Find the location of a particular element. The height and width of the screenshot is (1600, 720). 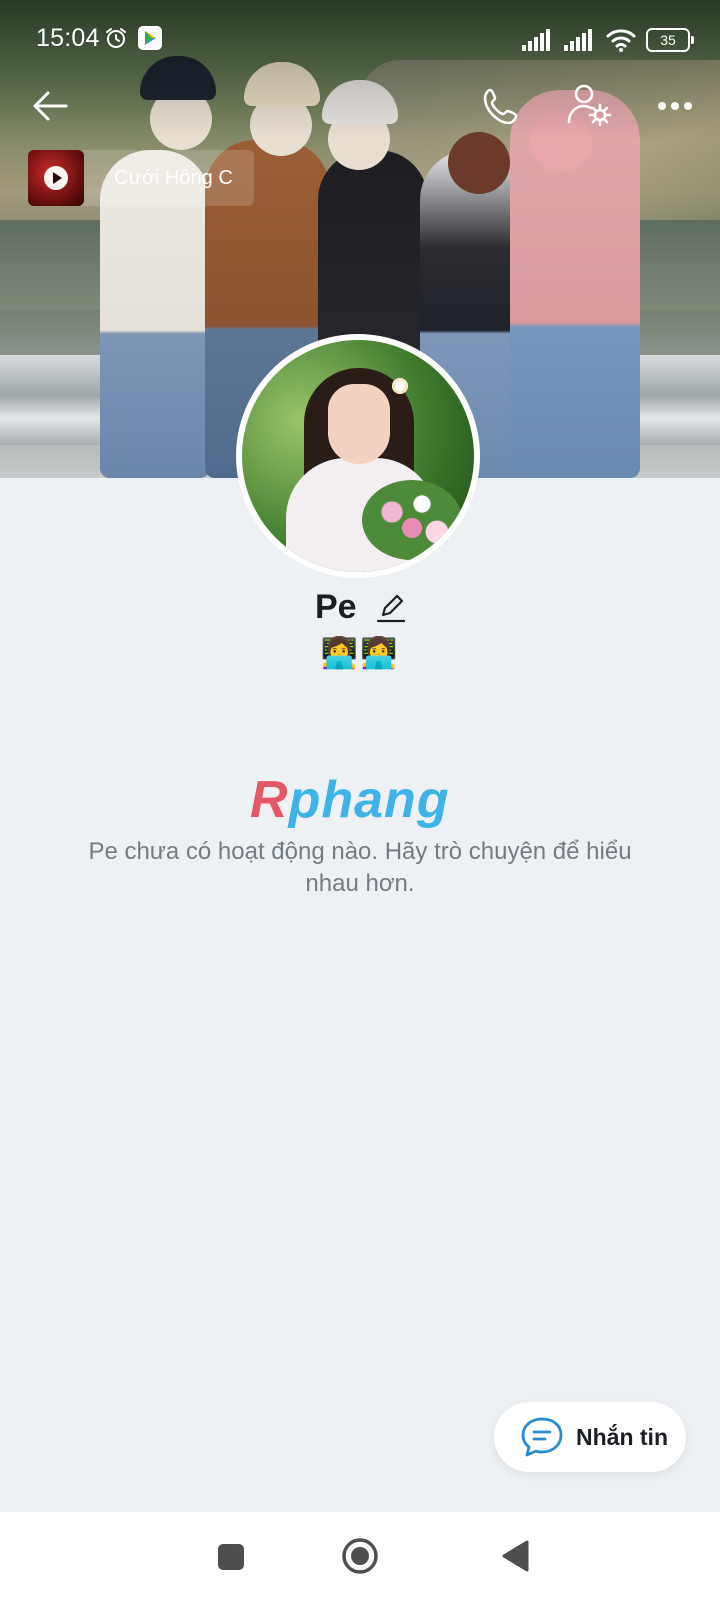

chat-bubble-icon is located at coordinates (542, 1437).